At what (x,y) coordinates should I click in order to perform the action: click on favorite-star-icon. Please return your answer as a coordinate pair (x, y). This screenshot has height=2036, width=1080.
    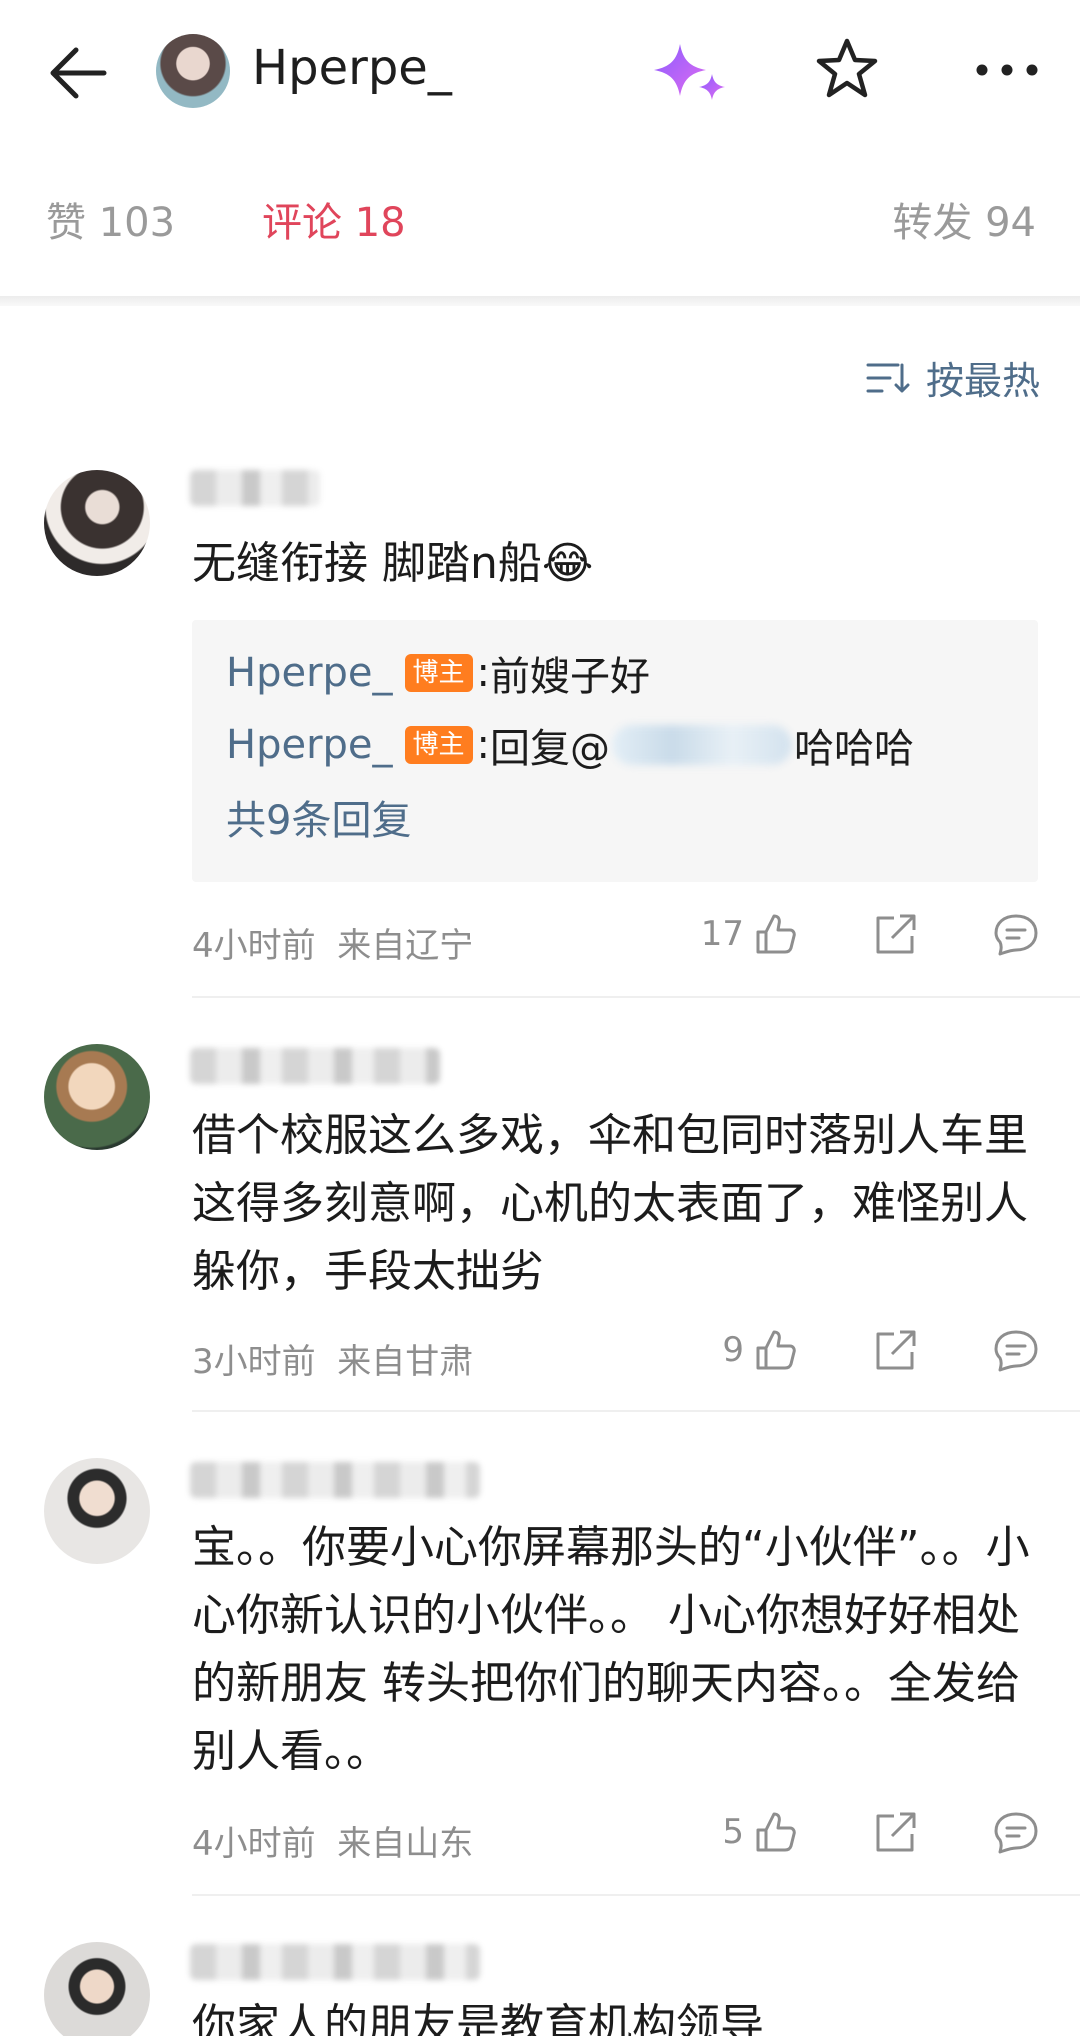
    Looking at the image, I should click on (847, 69).